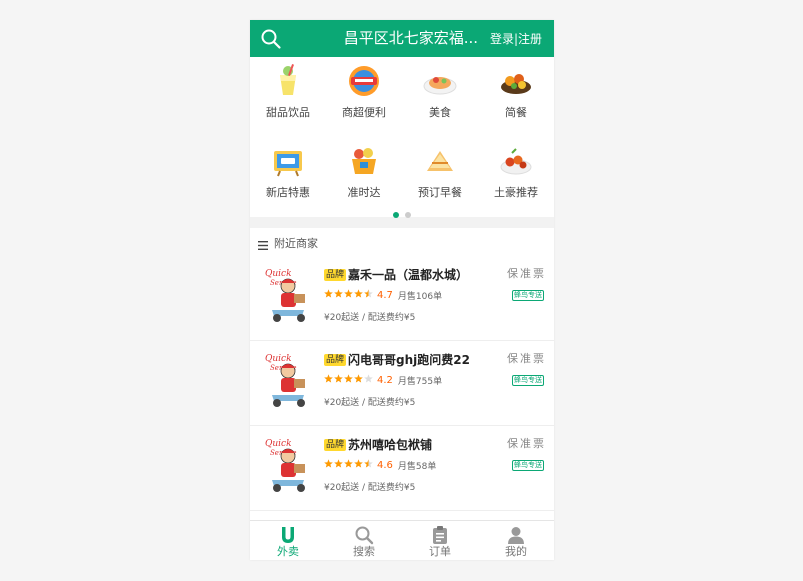  Describe the element at coordinates (288, 192) in the screenshot. I see `category-label: 新店特惠` at that location.